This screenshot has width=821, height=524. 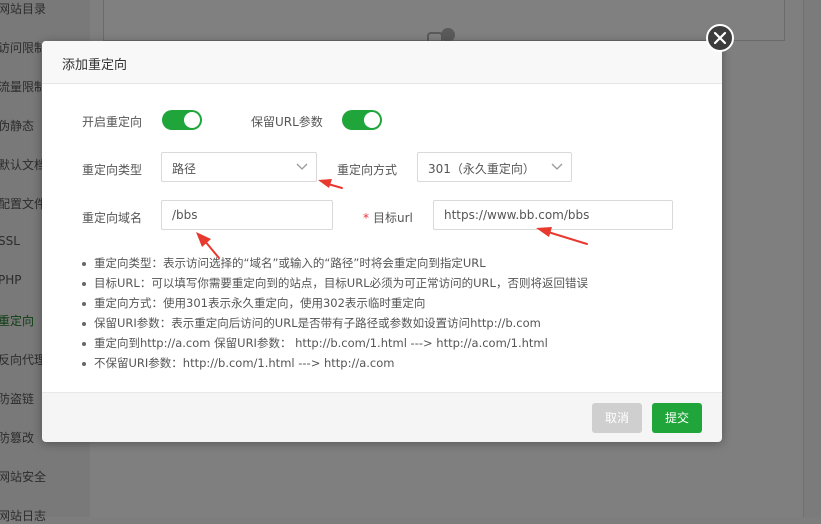 What do you see at coordinates (185, 215) in the screenshot?
I see `redirect-domain-value: /bbs` at bounding box center [185, 215].